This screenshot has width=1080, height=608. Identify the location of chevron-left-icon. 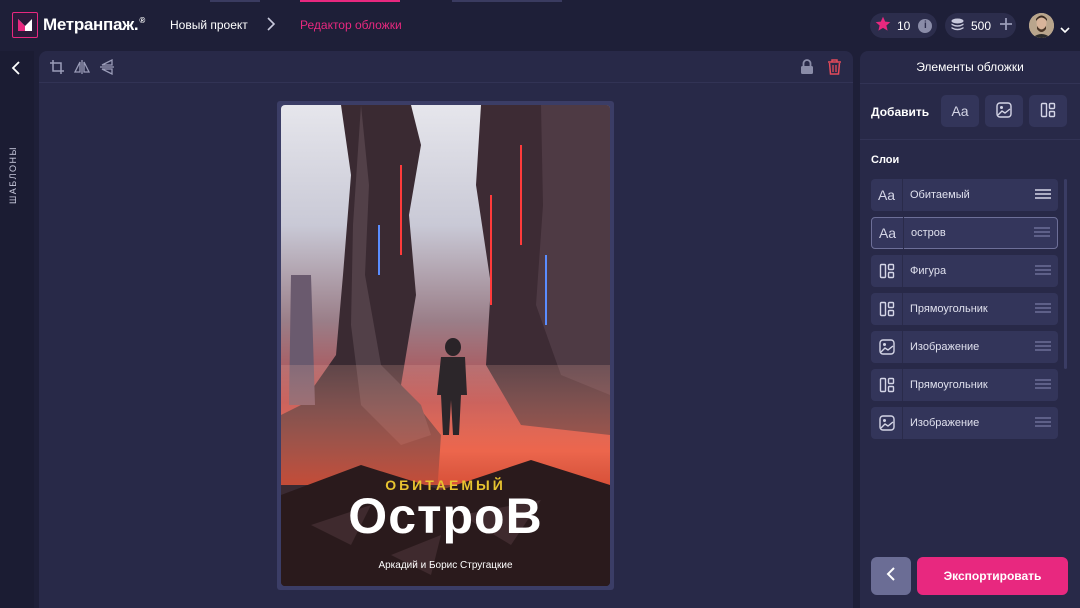
(891, 576).